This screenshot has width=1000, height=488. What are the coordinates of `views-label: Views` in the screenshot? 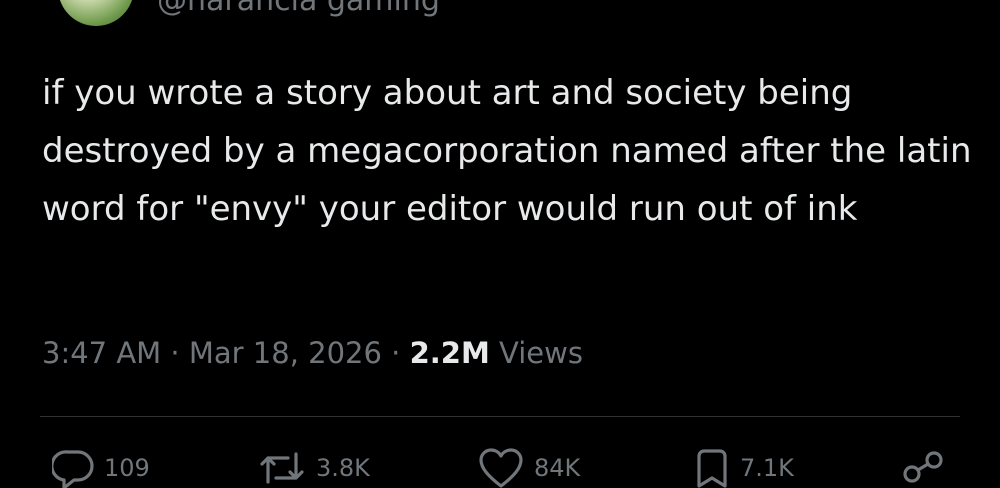 It's located at (536, 353).